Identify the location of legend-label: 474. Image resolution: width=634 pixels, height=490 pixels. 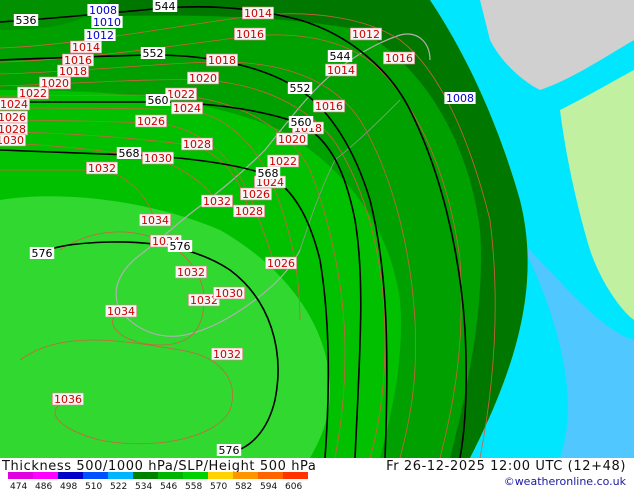
(18, 486).